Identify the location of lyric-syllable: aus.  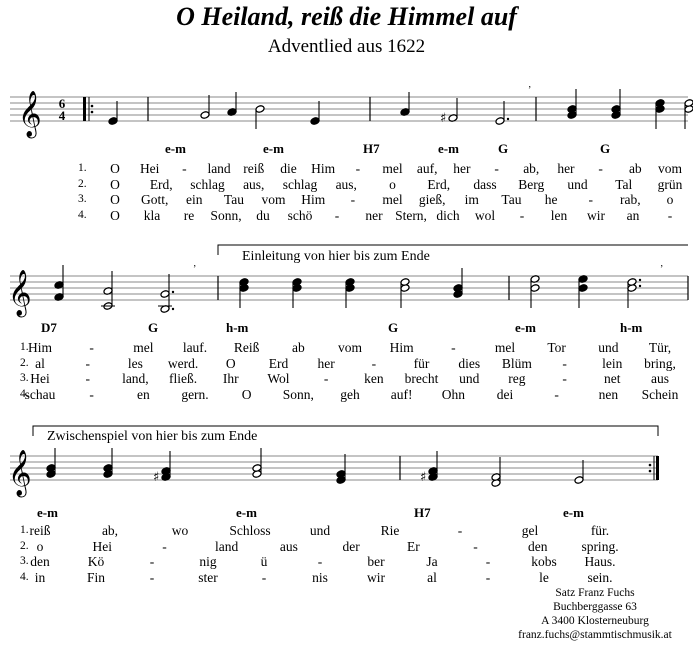
(660, 378).